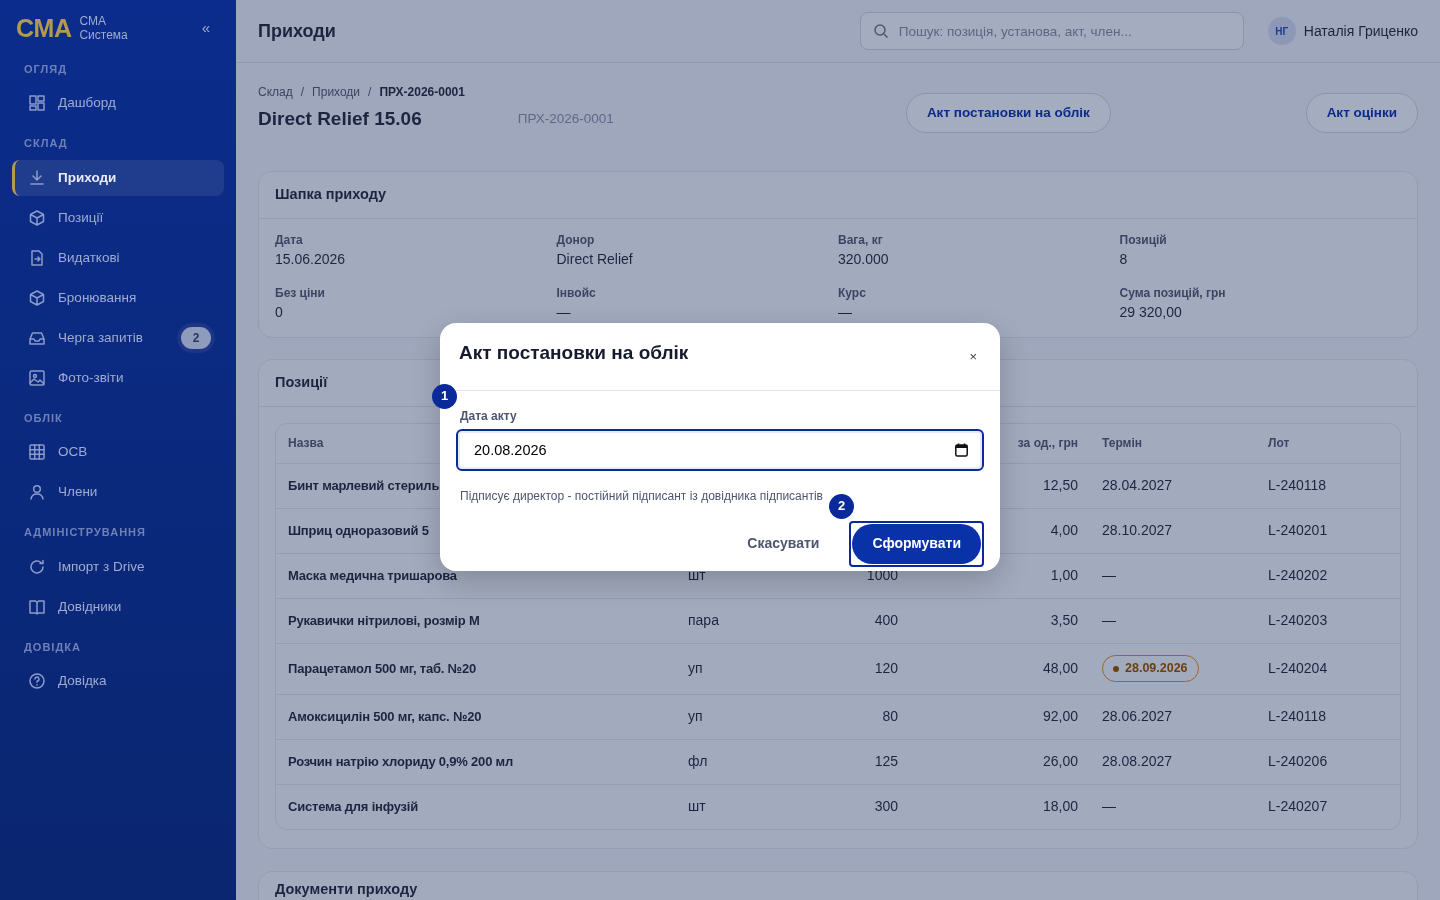  Describe the element at coordinates (364, 485) in the screenshot. I see `table-cell: Бинт марлевий стериль` at that location.